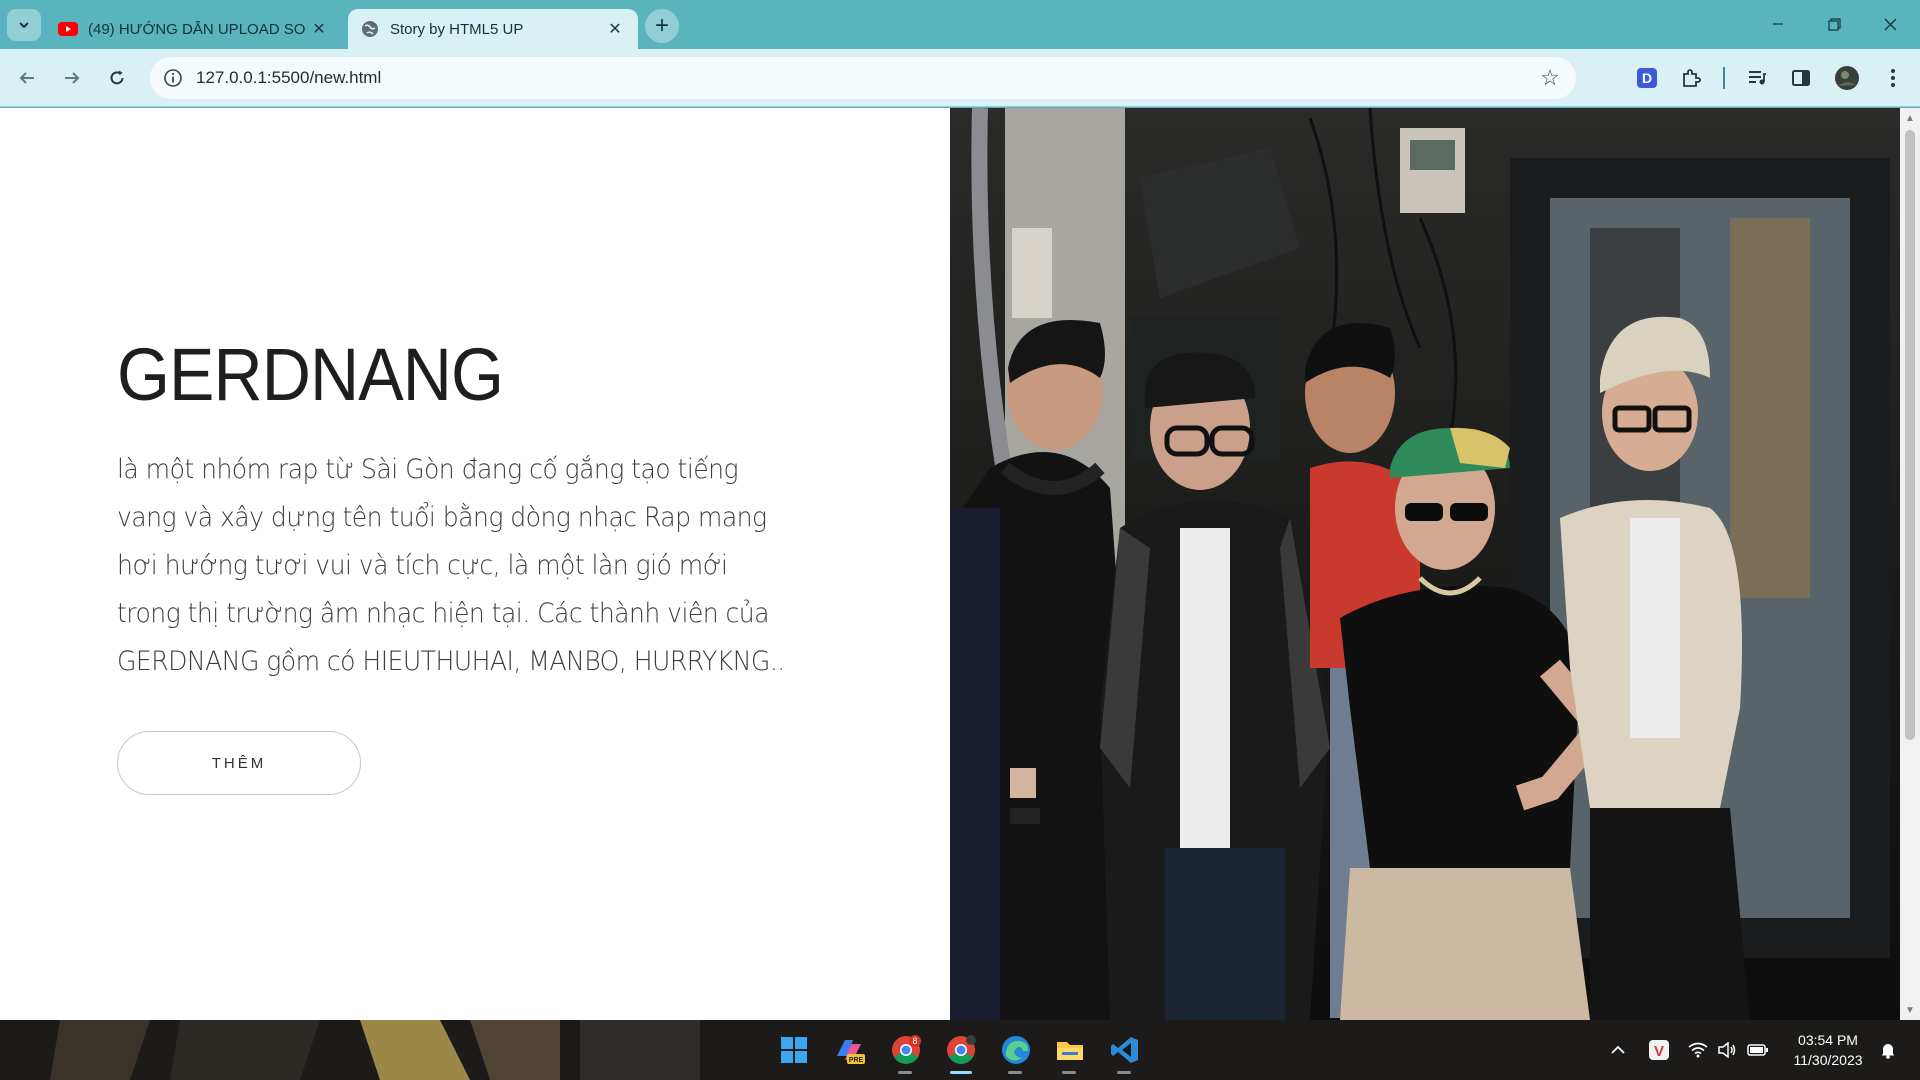 This screenshot has width=1920, height=1080. I want to click on bell-icon, so click(1888, 1051).